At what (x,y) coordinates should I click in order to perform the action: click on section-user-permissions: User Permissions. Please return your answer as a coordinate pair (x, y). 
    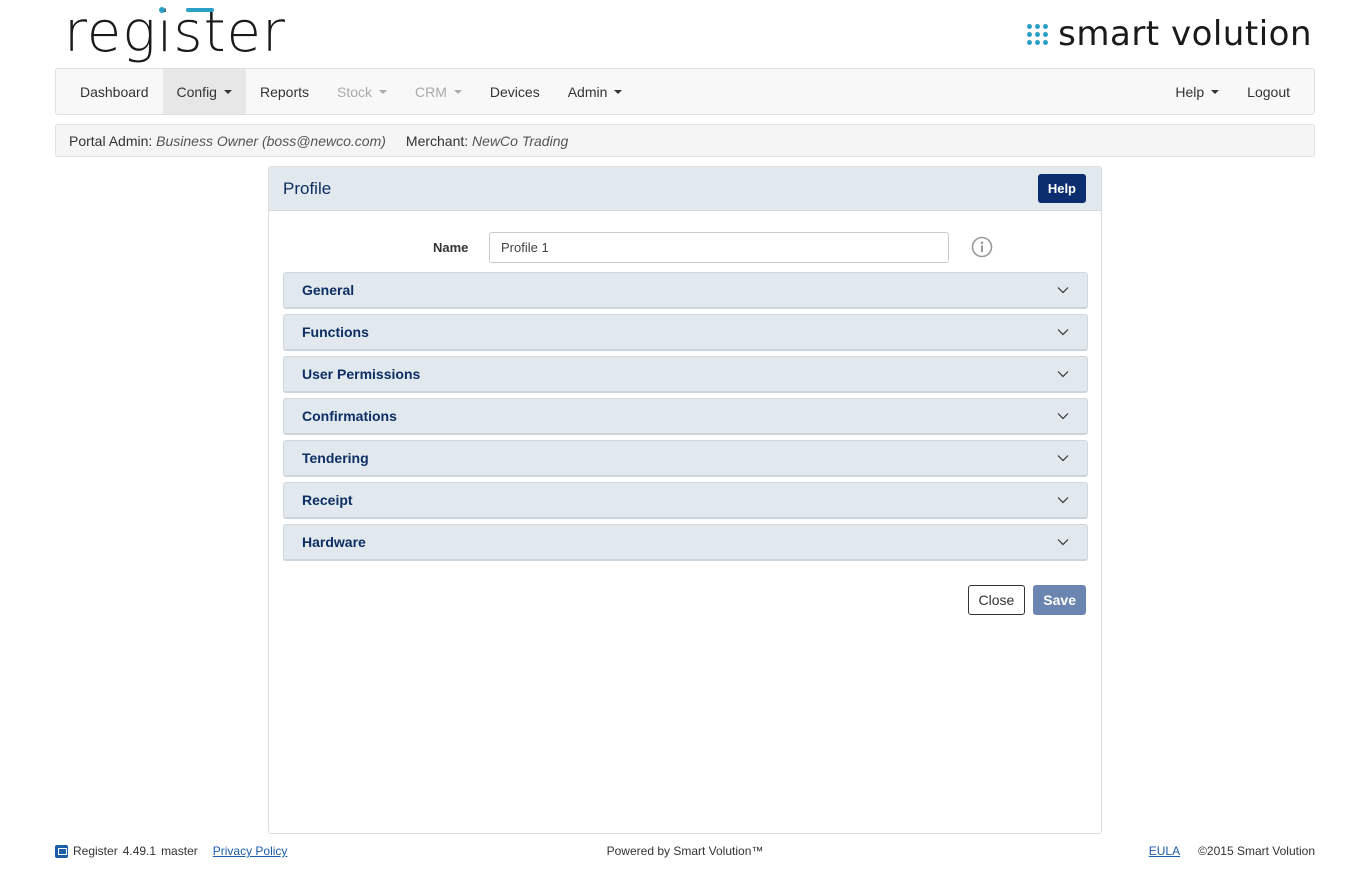
    Looking at the image, I should click on (685, 374).